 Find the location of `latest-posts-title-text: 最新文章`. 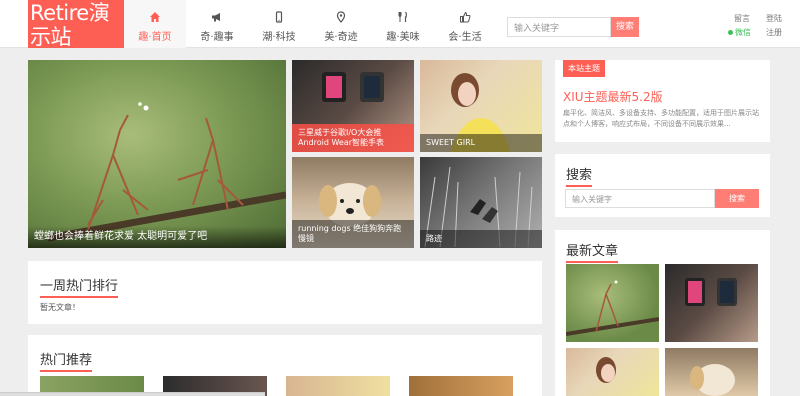

latest-posts-title-text: 最新文章 is located at coordinates (592, 251).